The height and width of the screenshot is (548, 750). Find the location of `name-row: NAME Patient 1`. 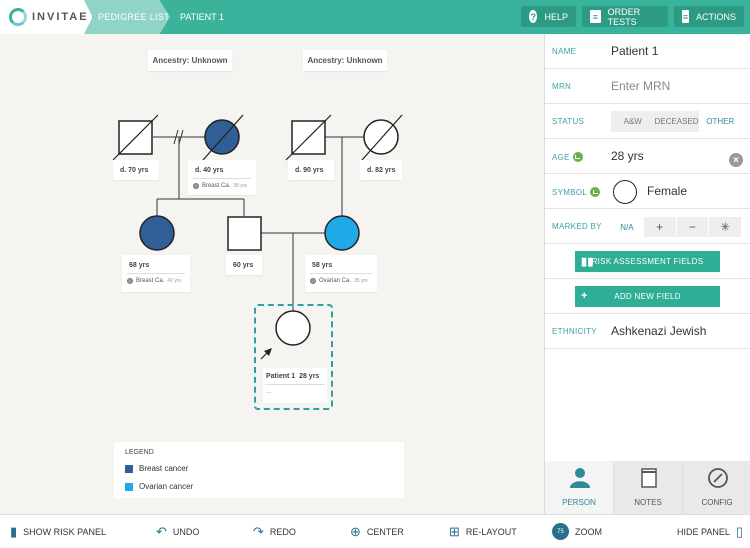

name-row: NAME Patient 1 is located at coordinates (647, 51).